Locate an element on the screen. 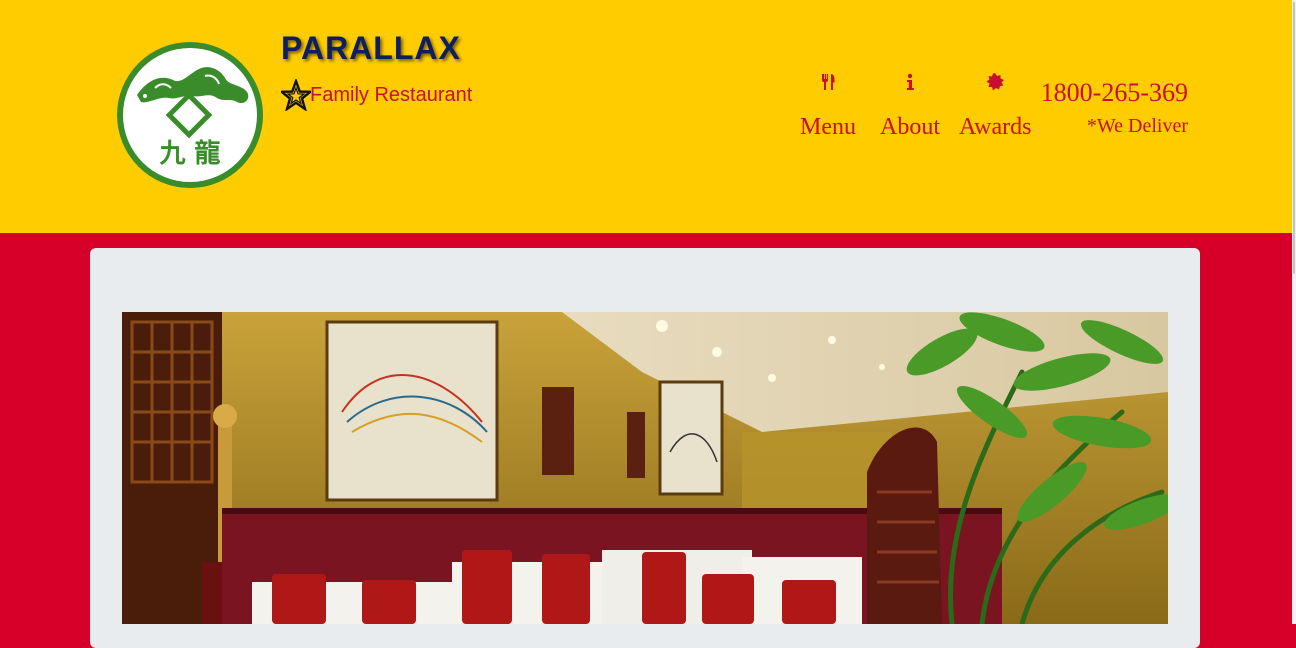 Image resolution: width=1296 pixels, height=648 pixels. nav-awards: Awards is located at coordinates (995, 106).